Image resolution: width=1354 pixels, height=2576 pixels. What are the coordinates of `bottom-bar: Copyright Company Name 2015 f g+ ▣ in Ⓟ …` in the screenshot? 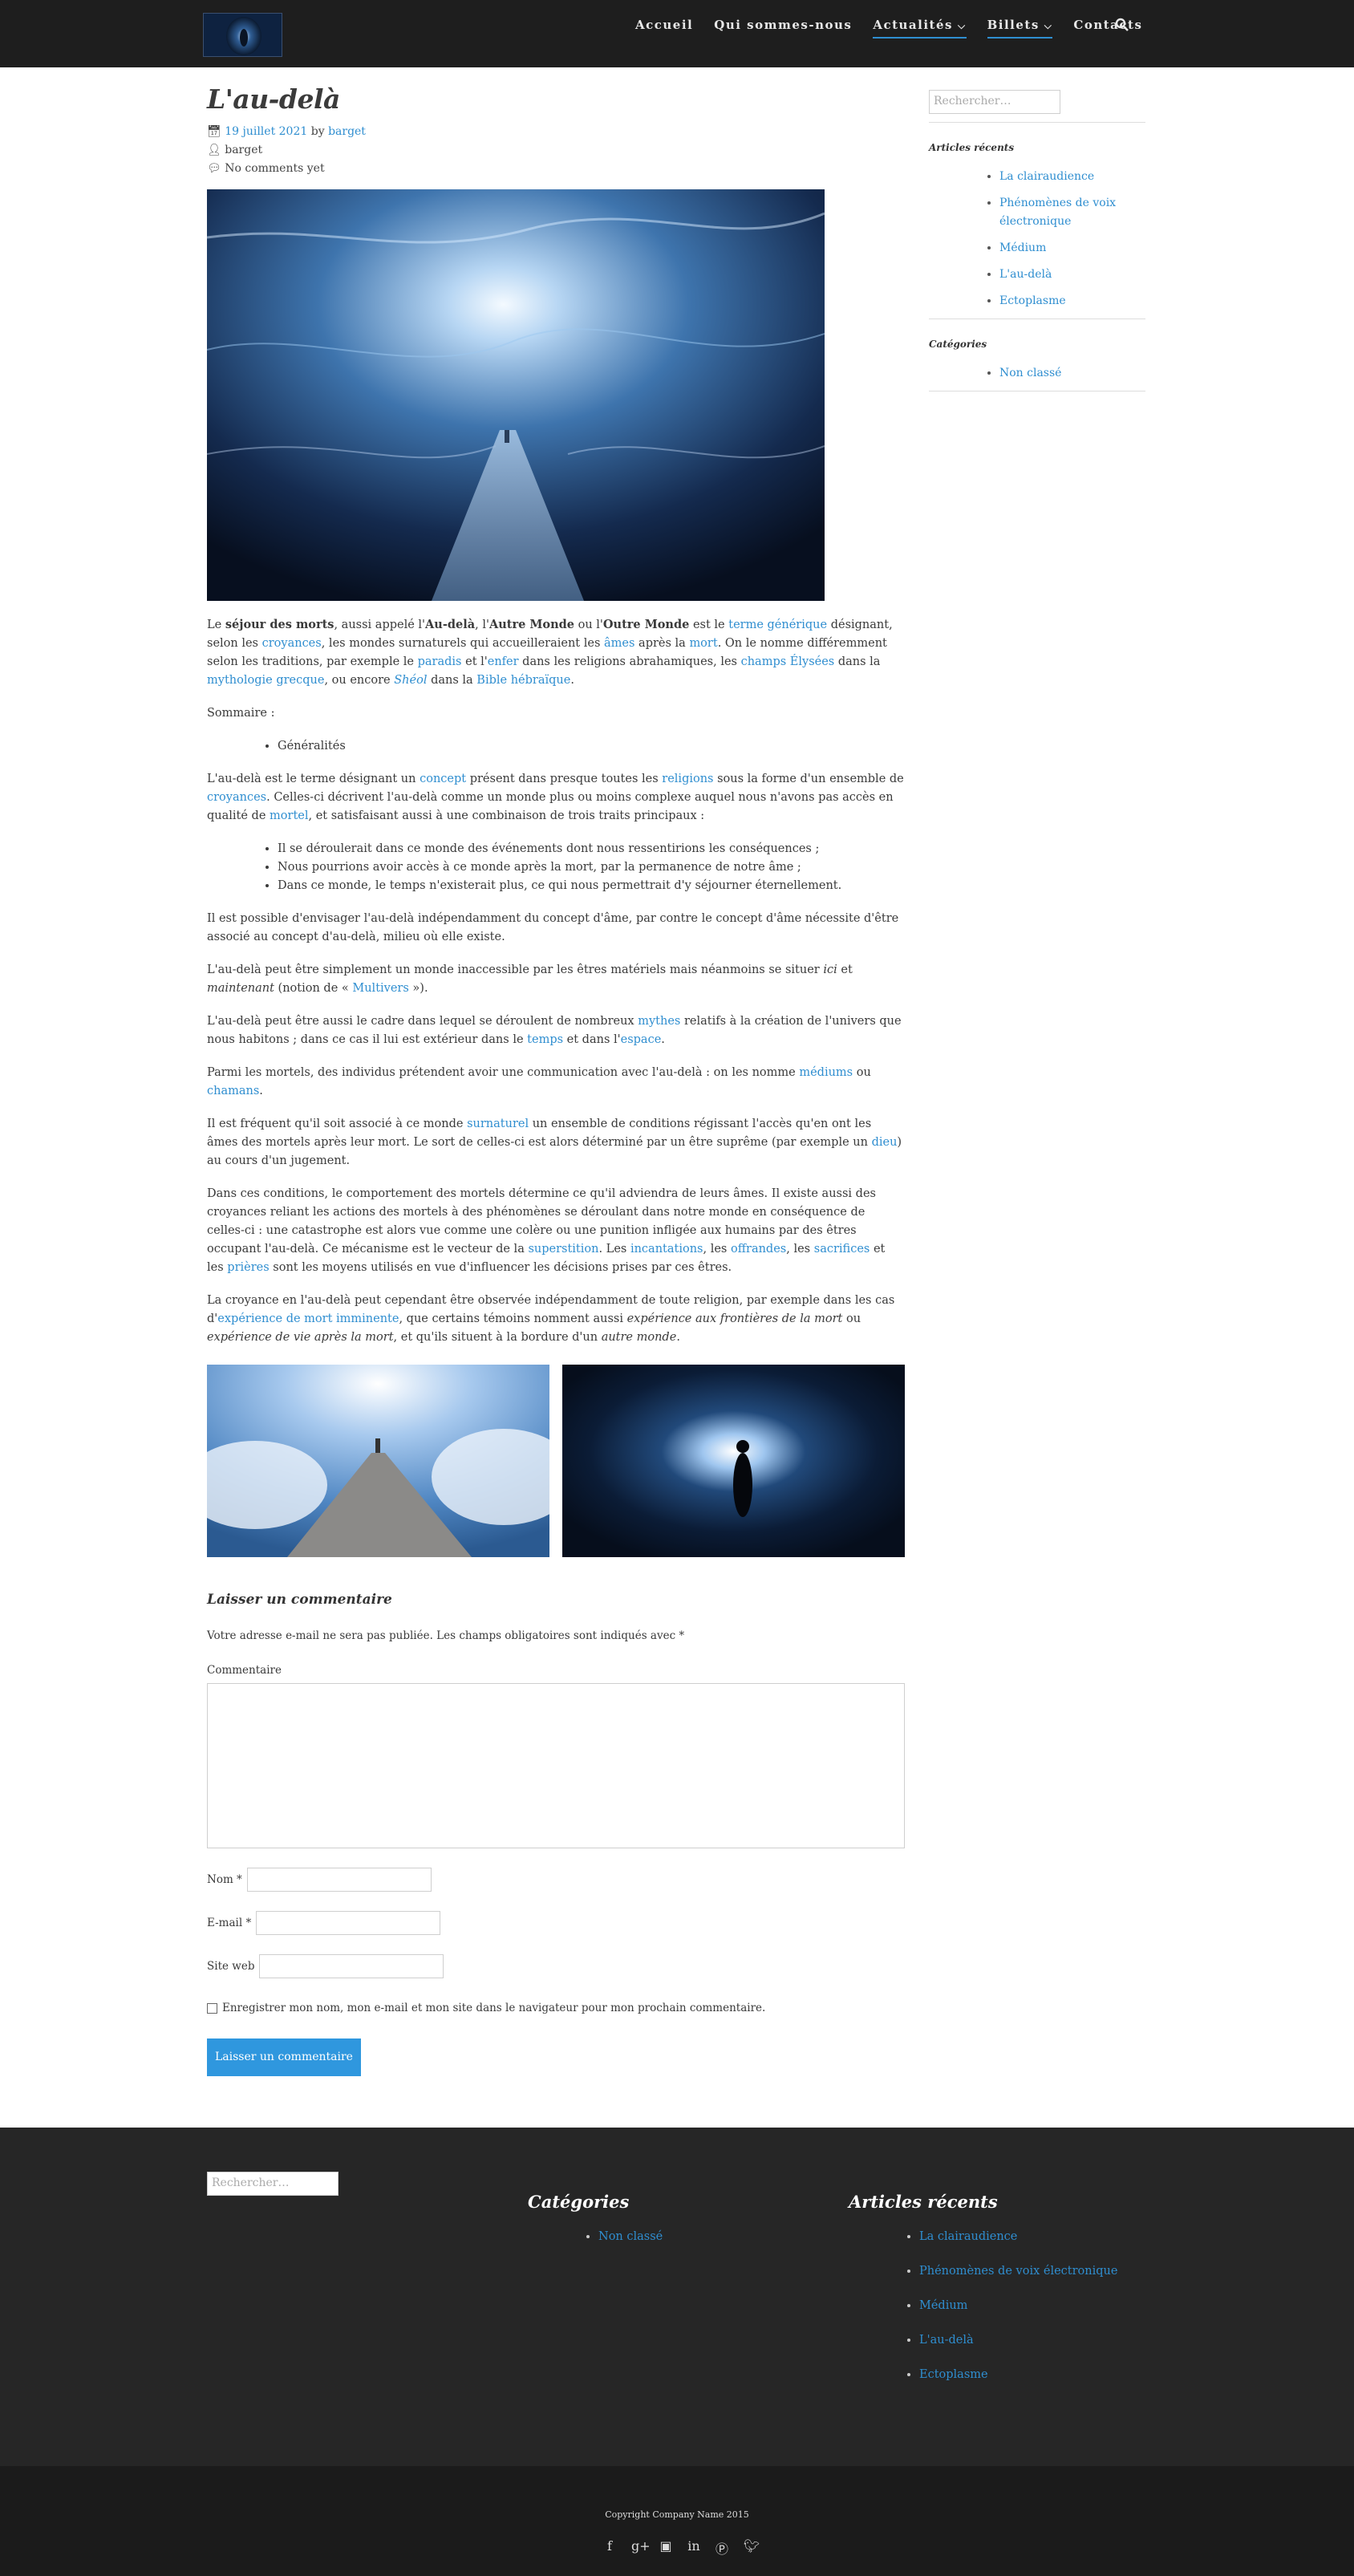 It's located at (677, 2521).